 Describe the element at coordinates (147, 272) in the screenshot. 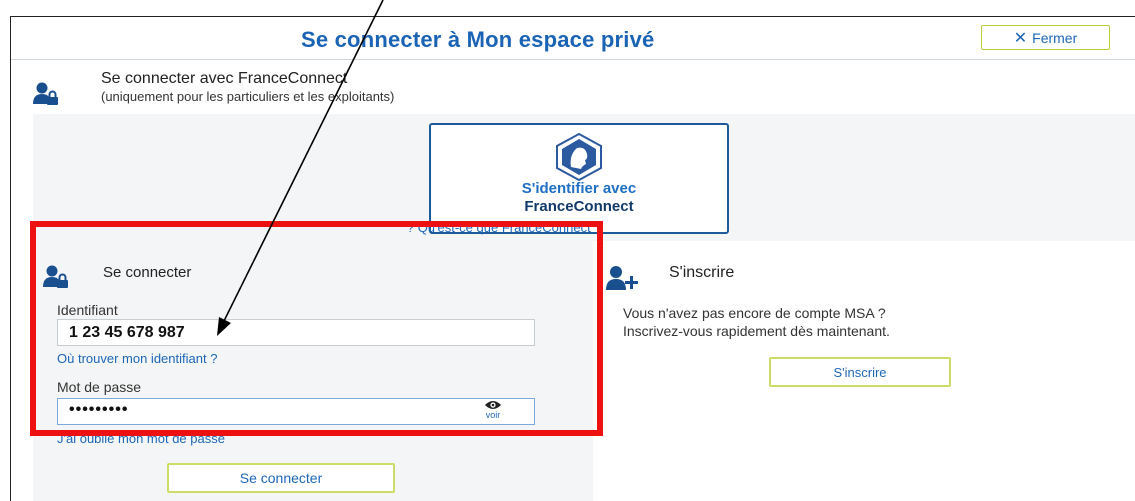

I see `login-heading: Se connecter` at that location.